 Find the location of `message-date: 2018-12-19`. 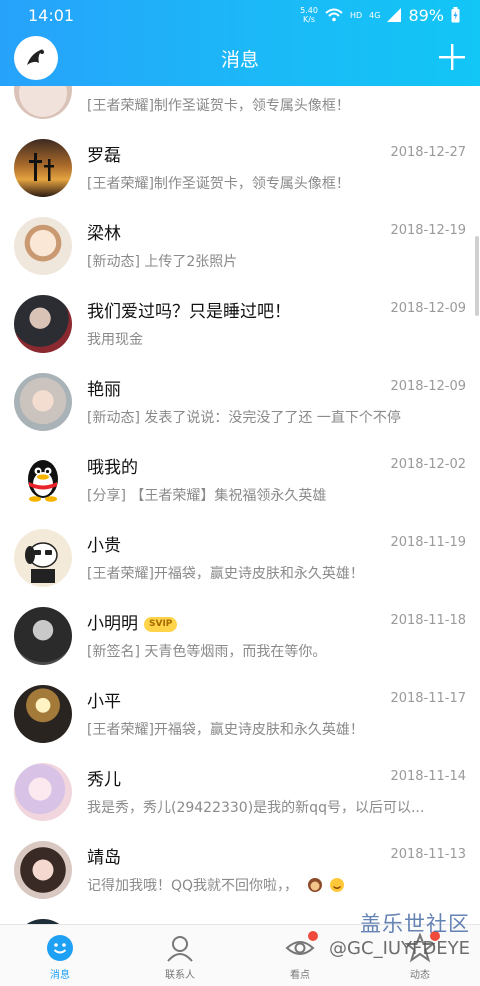

message-date: 2018-12-19 is located at coordinates (428, 230).